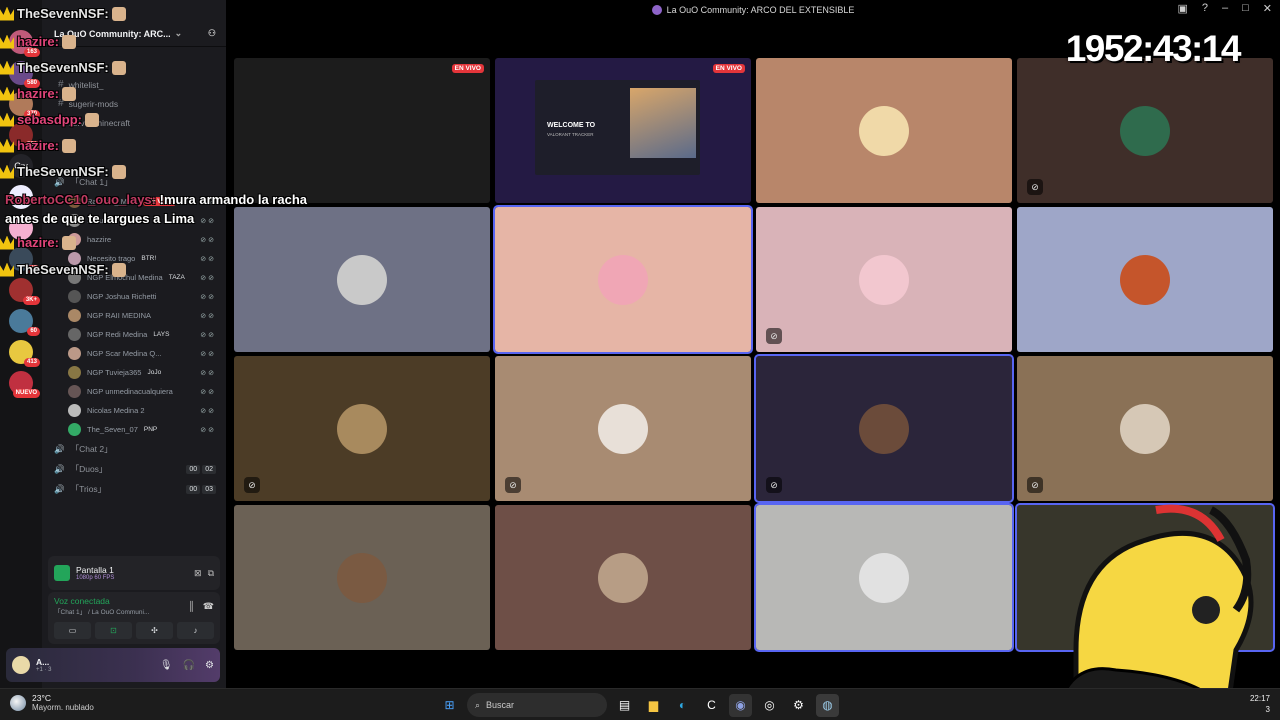 The image size is (1280, 720). What do you see at coordinates (653, 705) in the screenshot?
I see `file-explorer-icon: ▆` at bounding box center [653, 705].